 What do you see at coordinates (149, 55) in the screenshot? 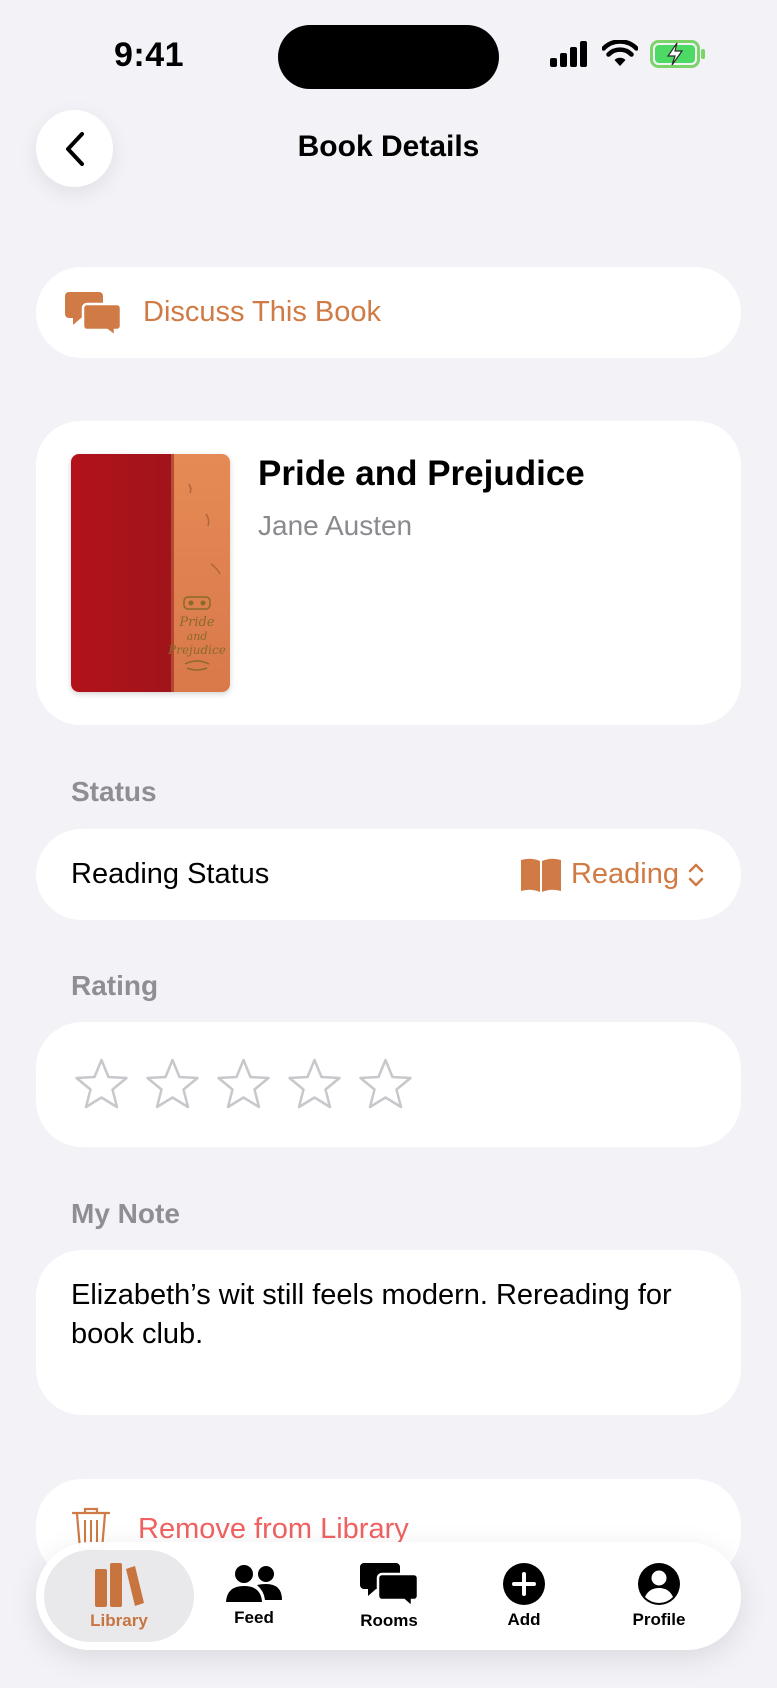
I see `status-time: 9:41` at bounding box center [149, 55].